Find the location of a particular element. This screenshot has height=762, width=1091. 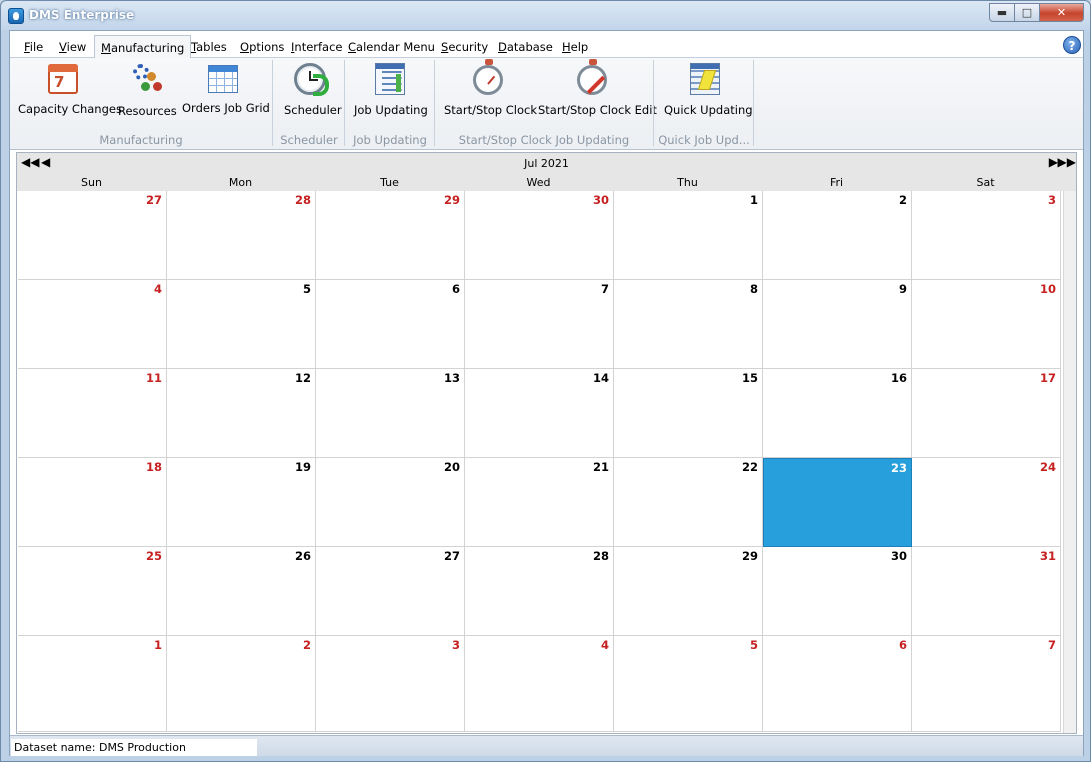

weekday-sat: Sat is located at coordinates (985, 182).